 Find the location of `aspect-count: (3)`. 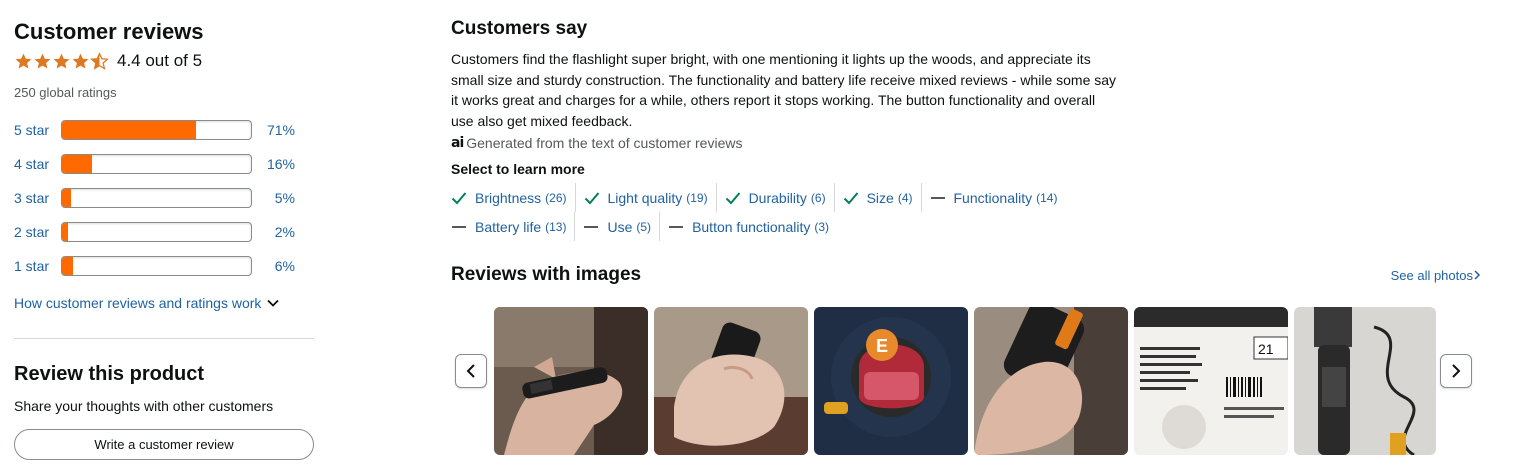

aspect-count: (3) is located at coordinates (822, 226).